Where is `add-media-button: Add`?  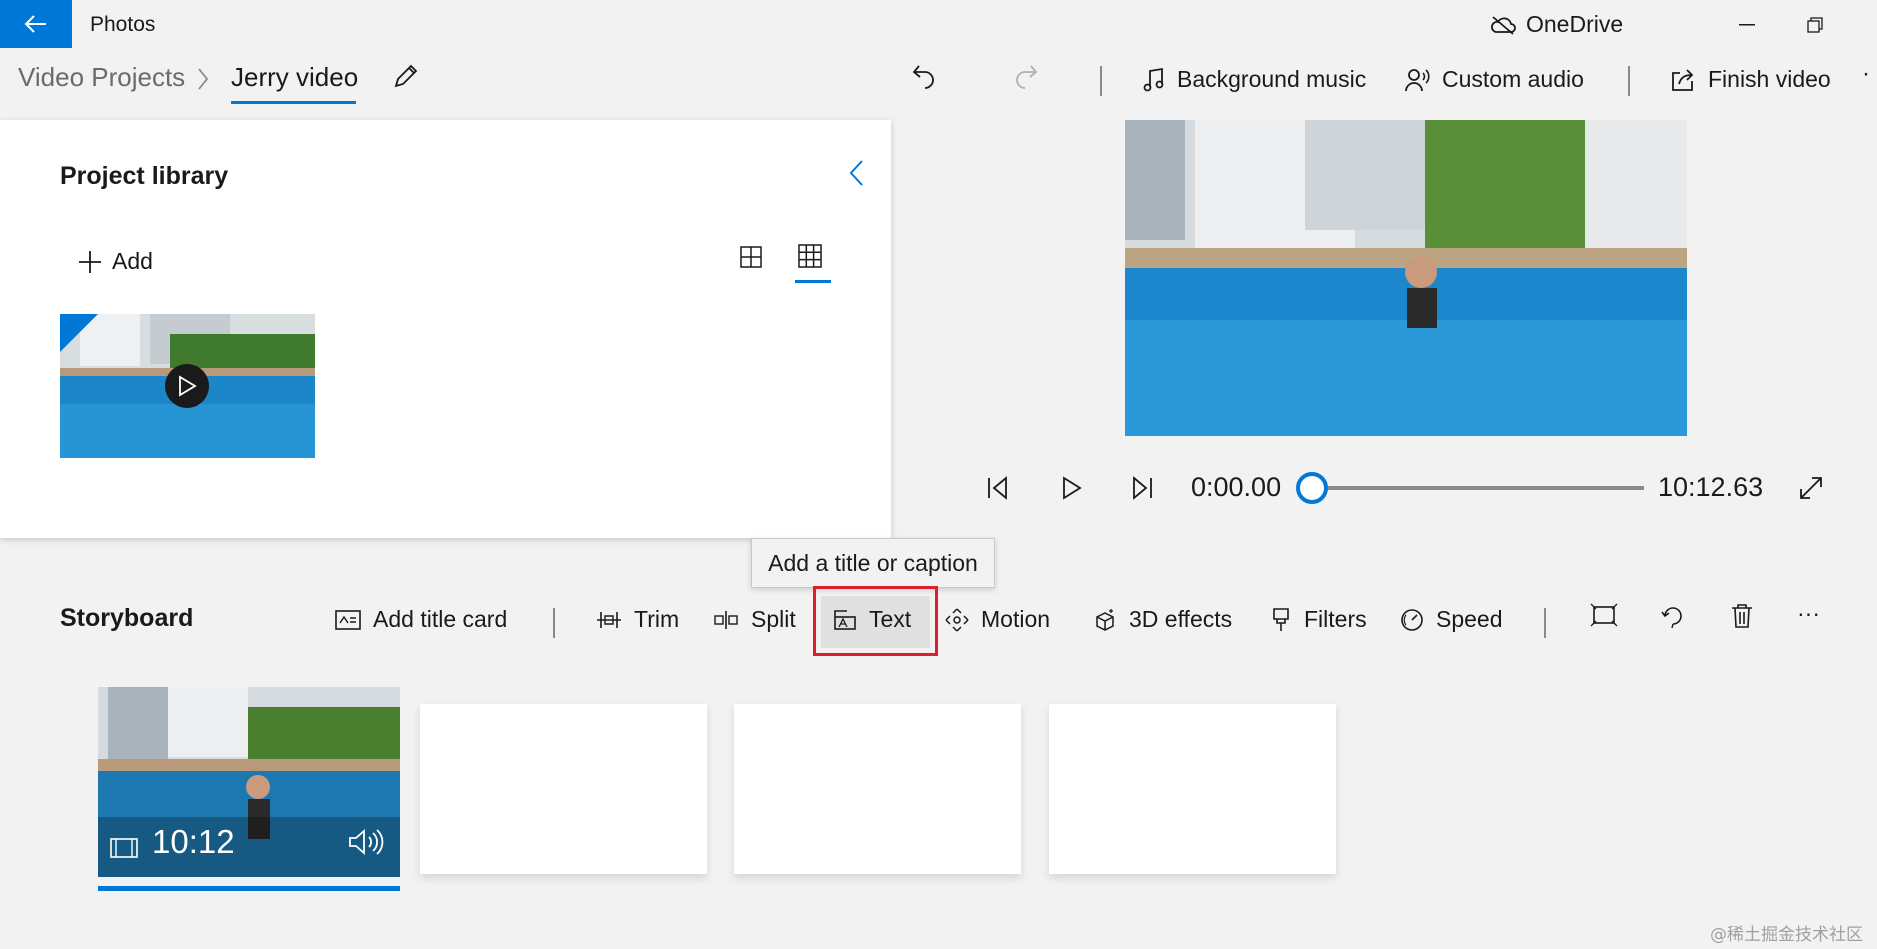
add-media-button: Add is located at coordinates (115, 261).